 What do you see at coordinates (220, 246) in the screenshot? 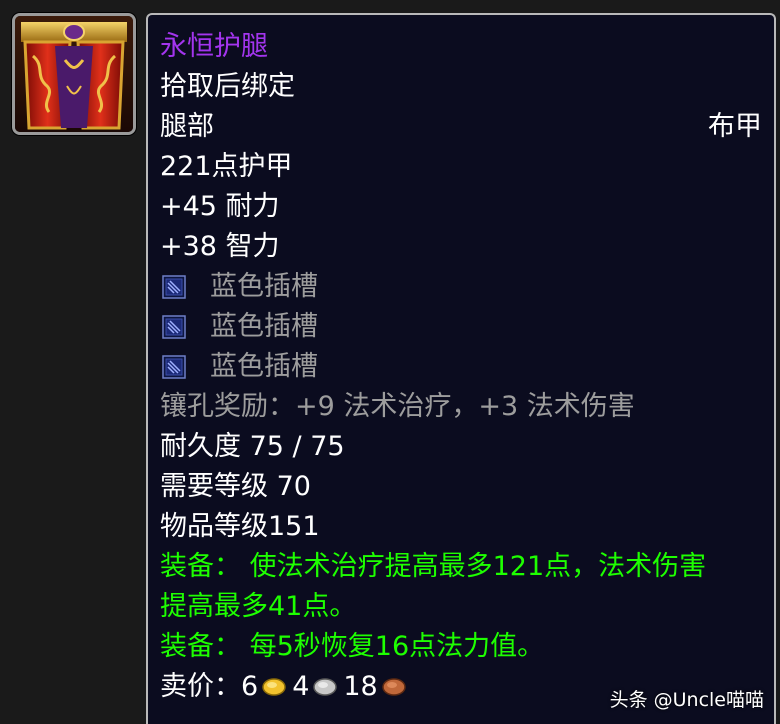
I see `stat-intellect: +38 智力` at bounding box center [220, 246].